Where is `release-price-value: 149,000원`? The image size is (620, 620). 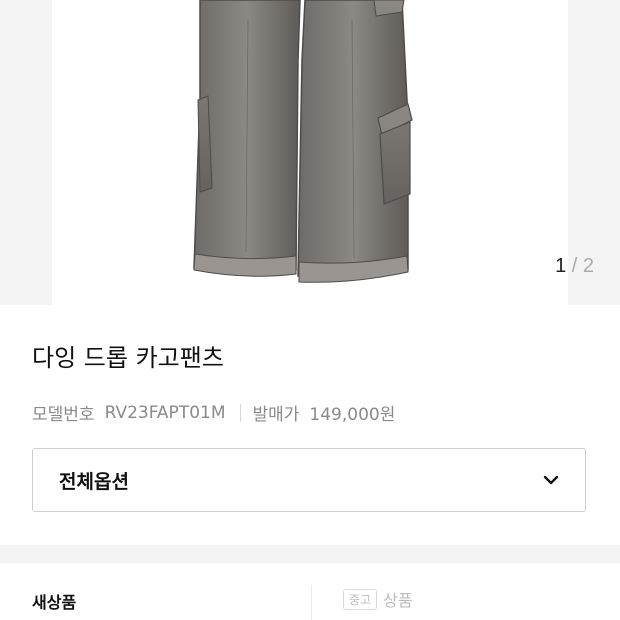 release-price-value: 149,000원 is located at coordinates (352, 415).